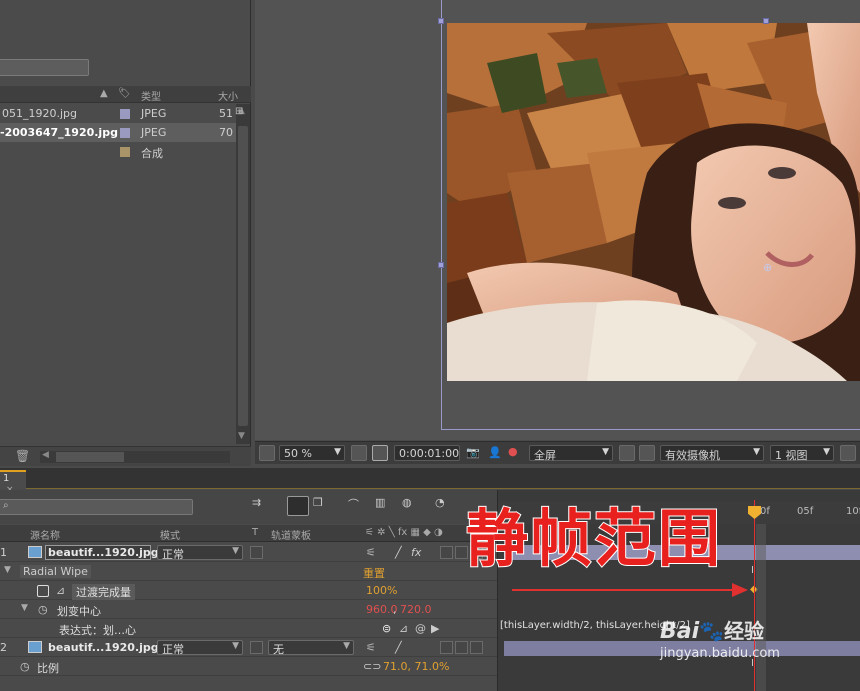 The image size is (860, 691). What do you see at coordinates (151, 95) in the screenshot?
I see `column-type: 类型` at bounding box center [151, 95].